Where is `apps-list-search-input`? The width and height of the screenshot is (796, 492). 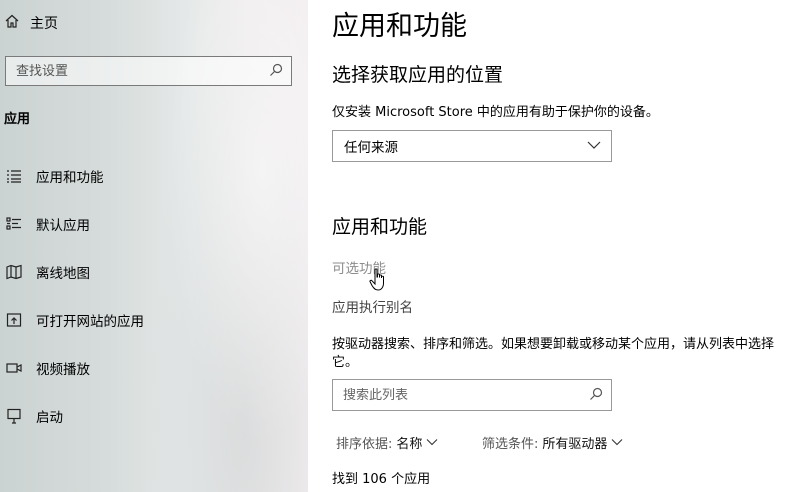 apps-list-search-input is located at coordinates (458, 395).